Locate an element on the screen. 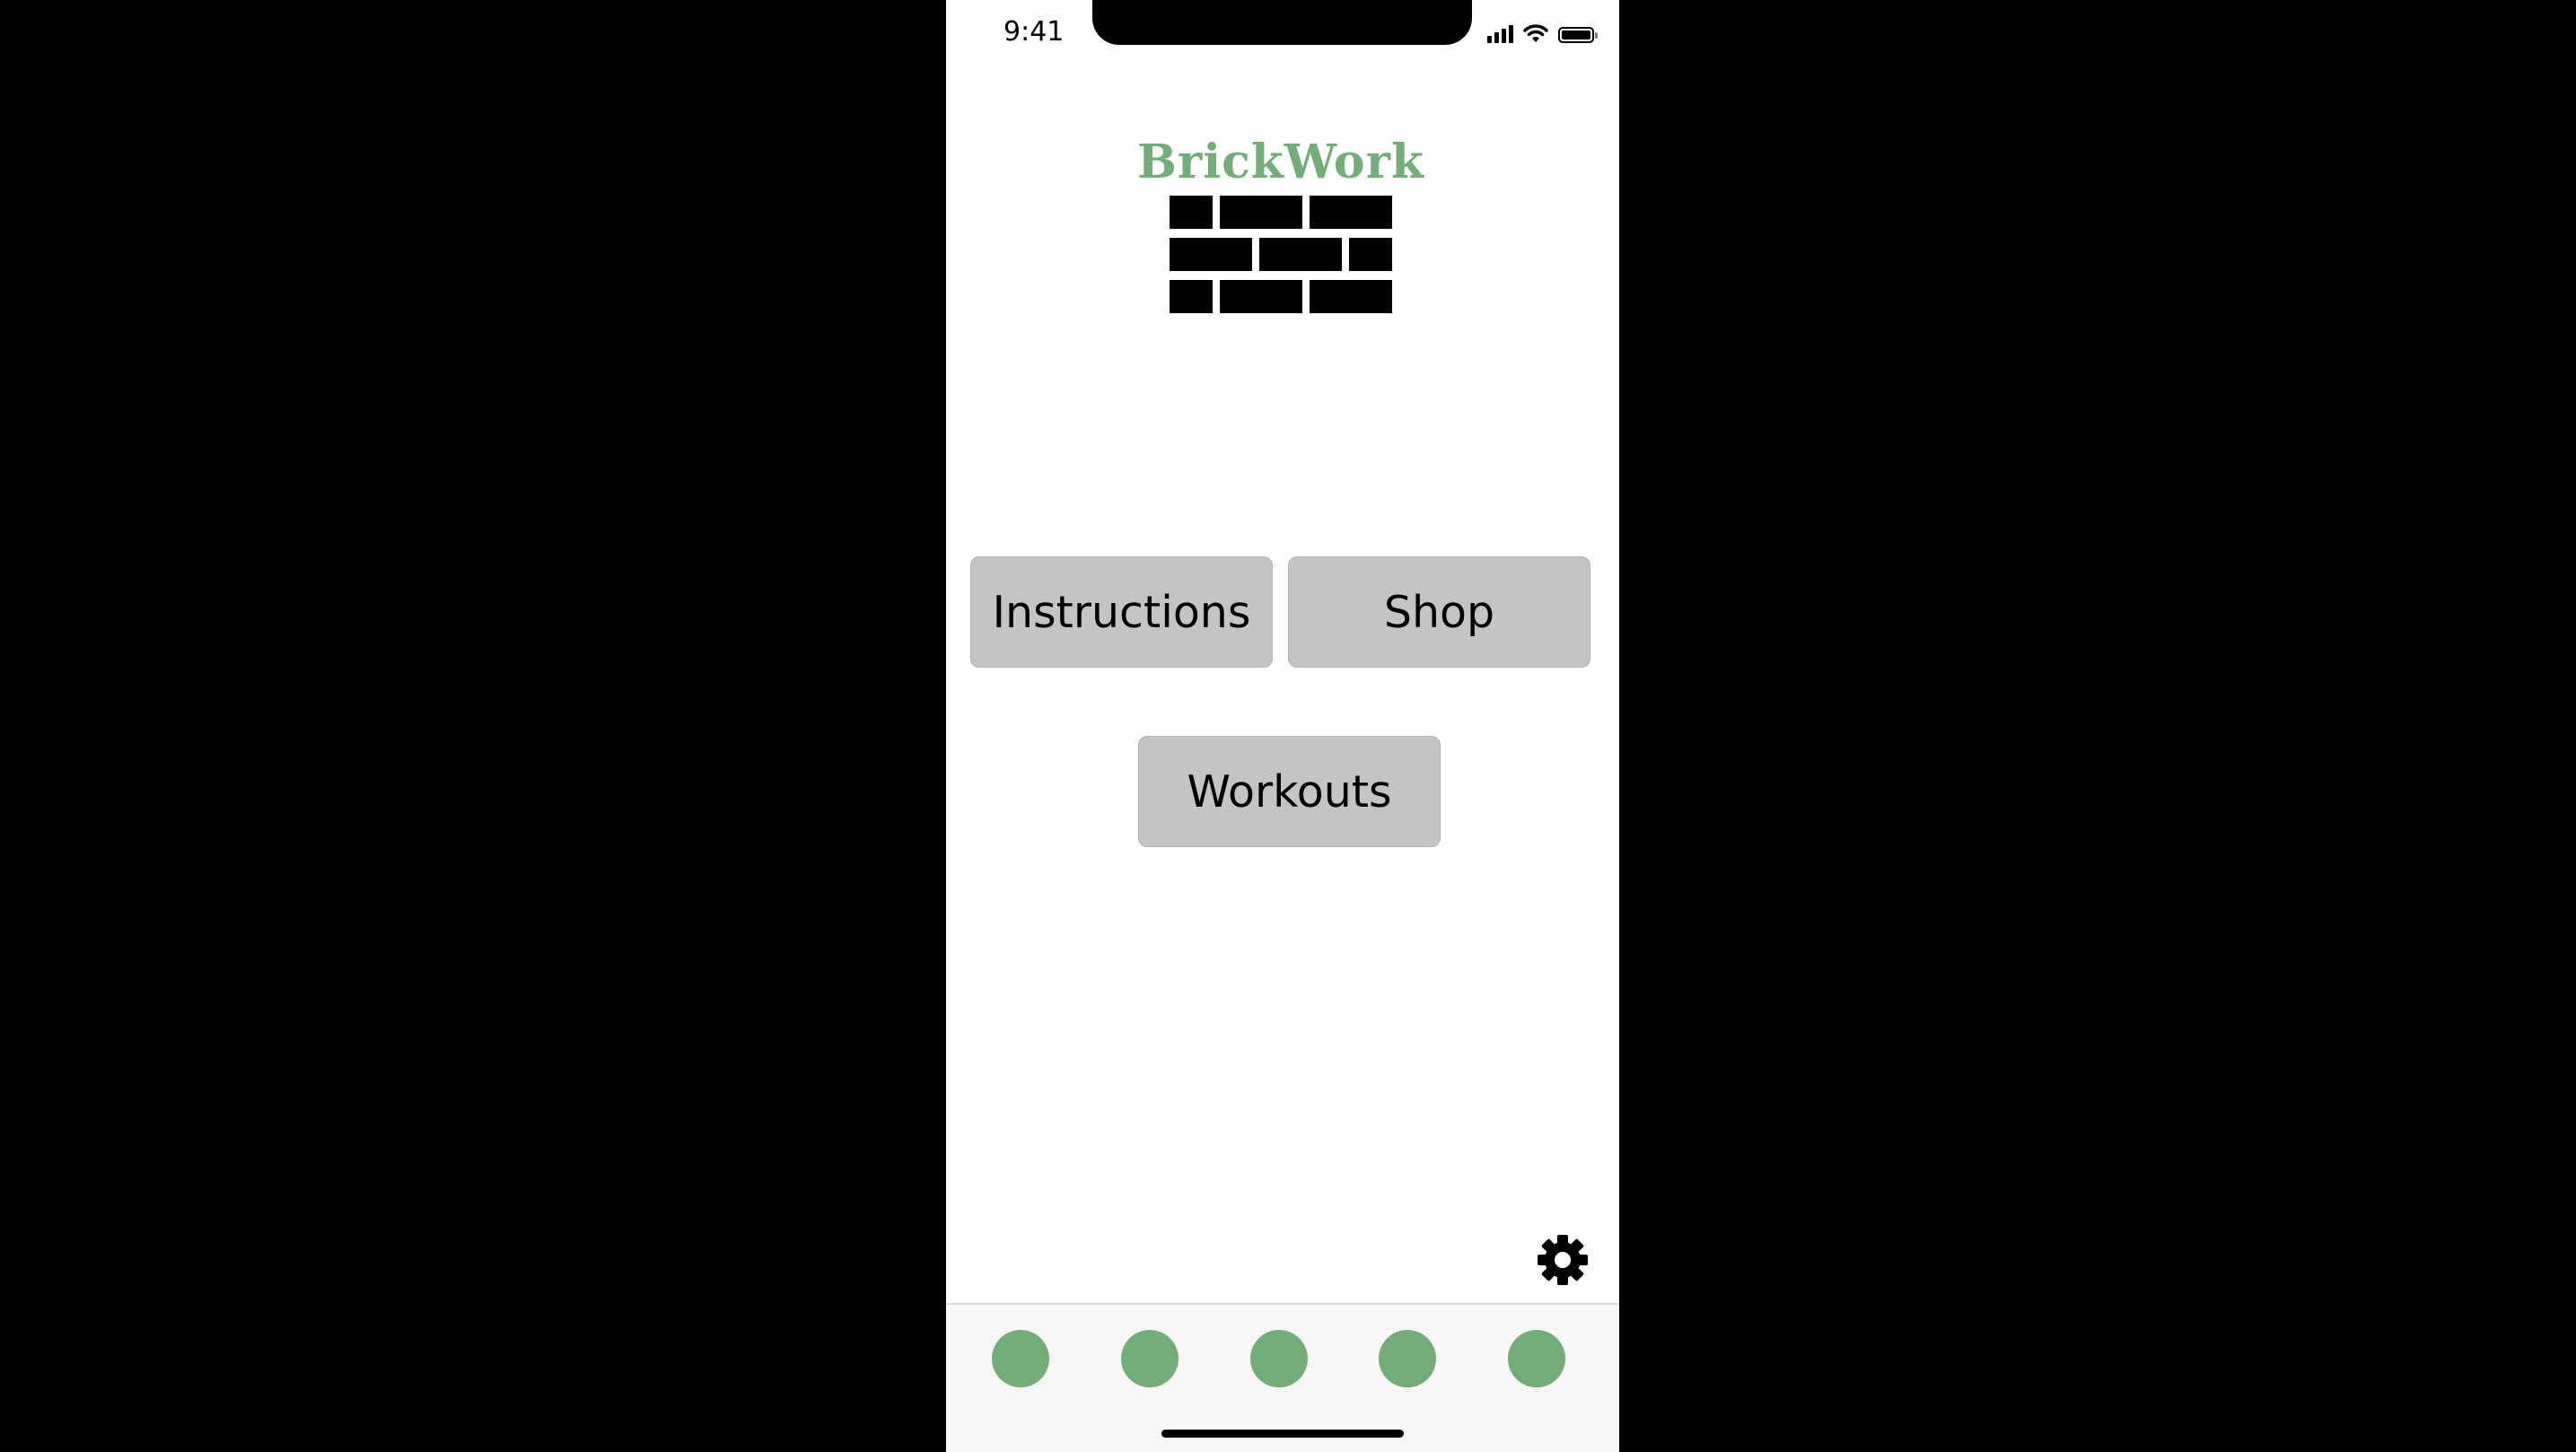 The image size is (2576, 1452). status-time: 9:41 is located at coordinates (1034, 32).